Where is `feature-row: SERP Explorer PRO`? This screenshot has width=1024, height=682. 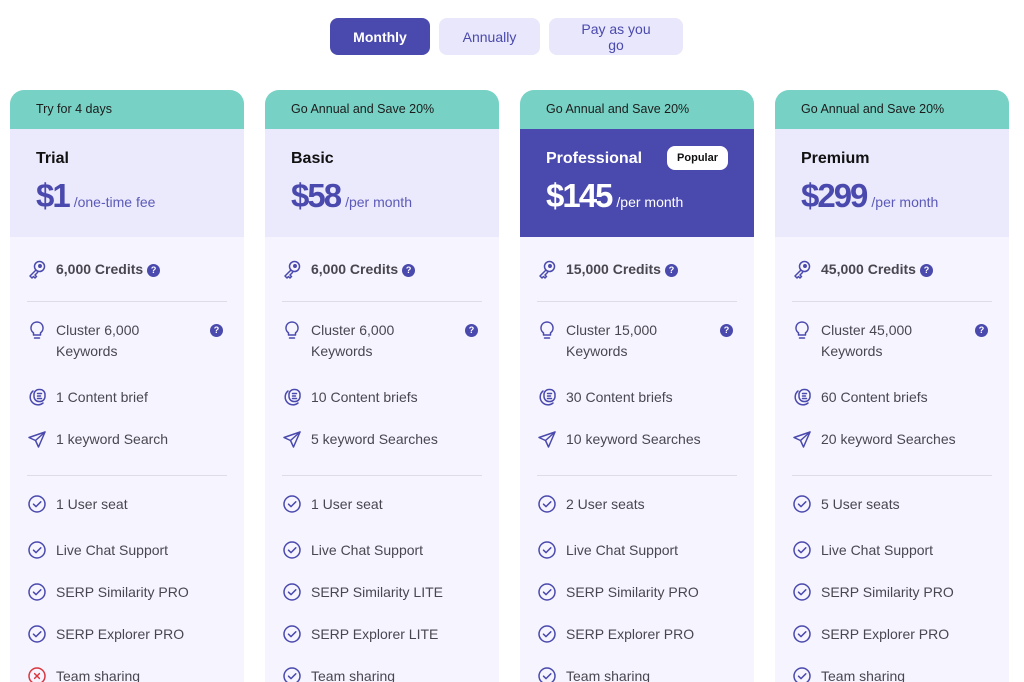 feature-row: SERP Explorer PRO is located at coordinates (637, 627).